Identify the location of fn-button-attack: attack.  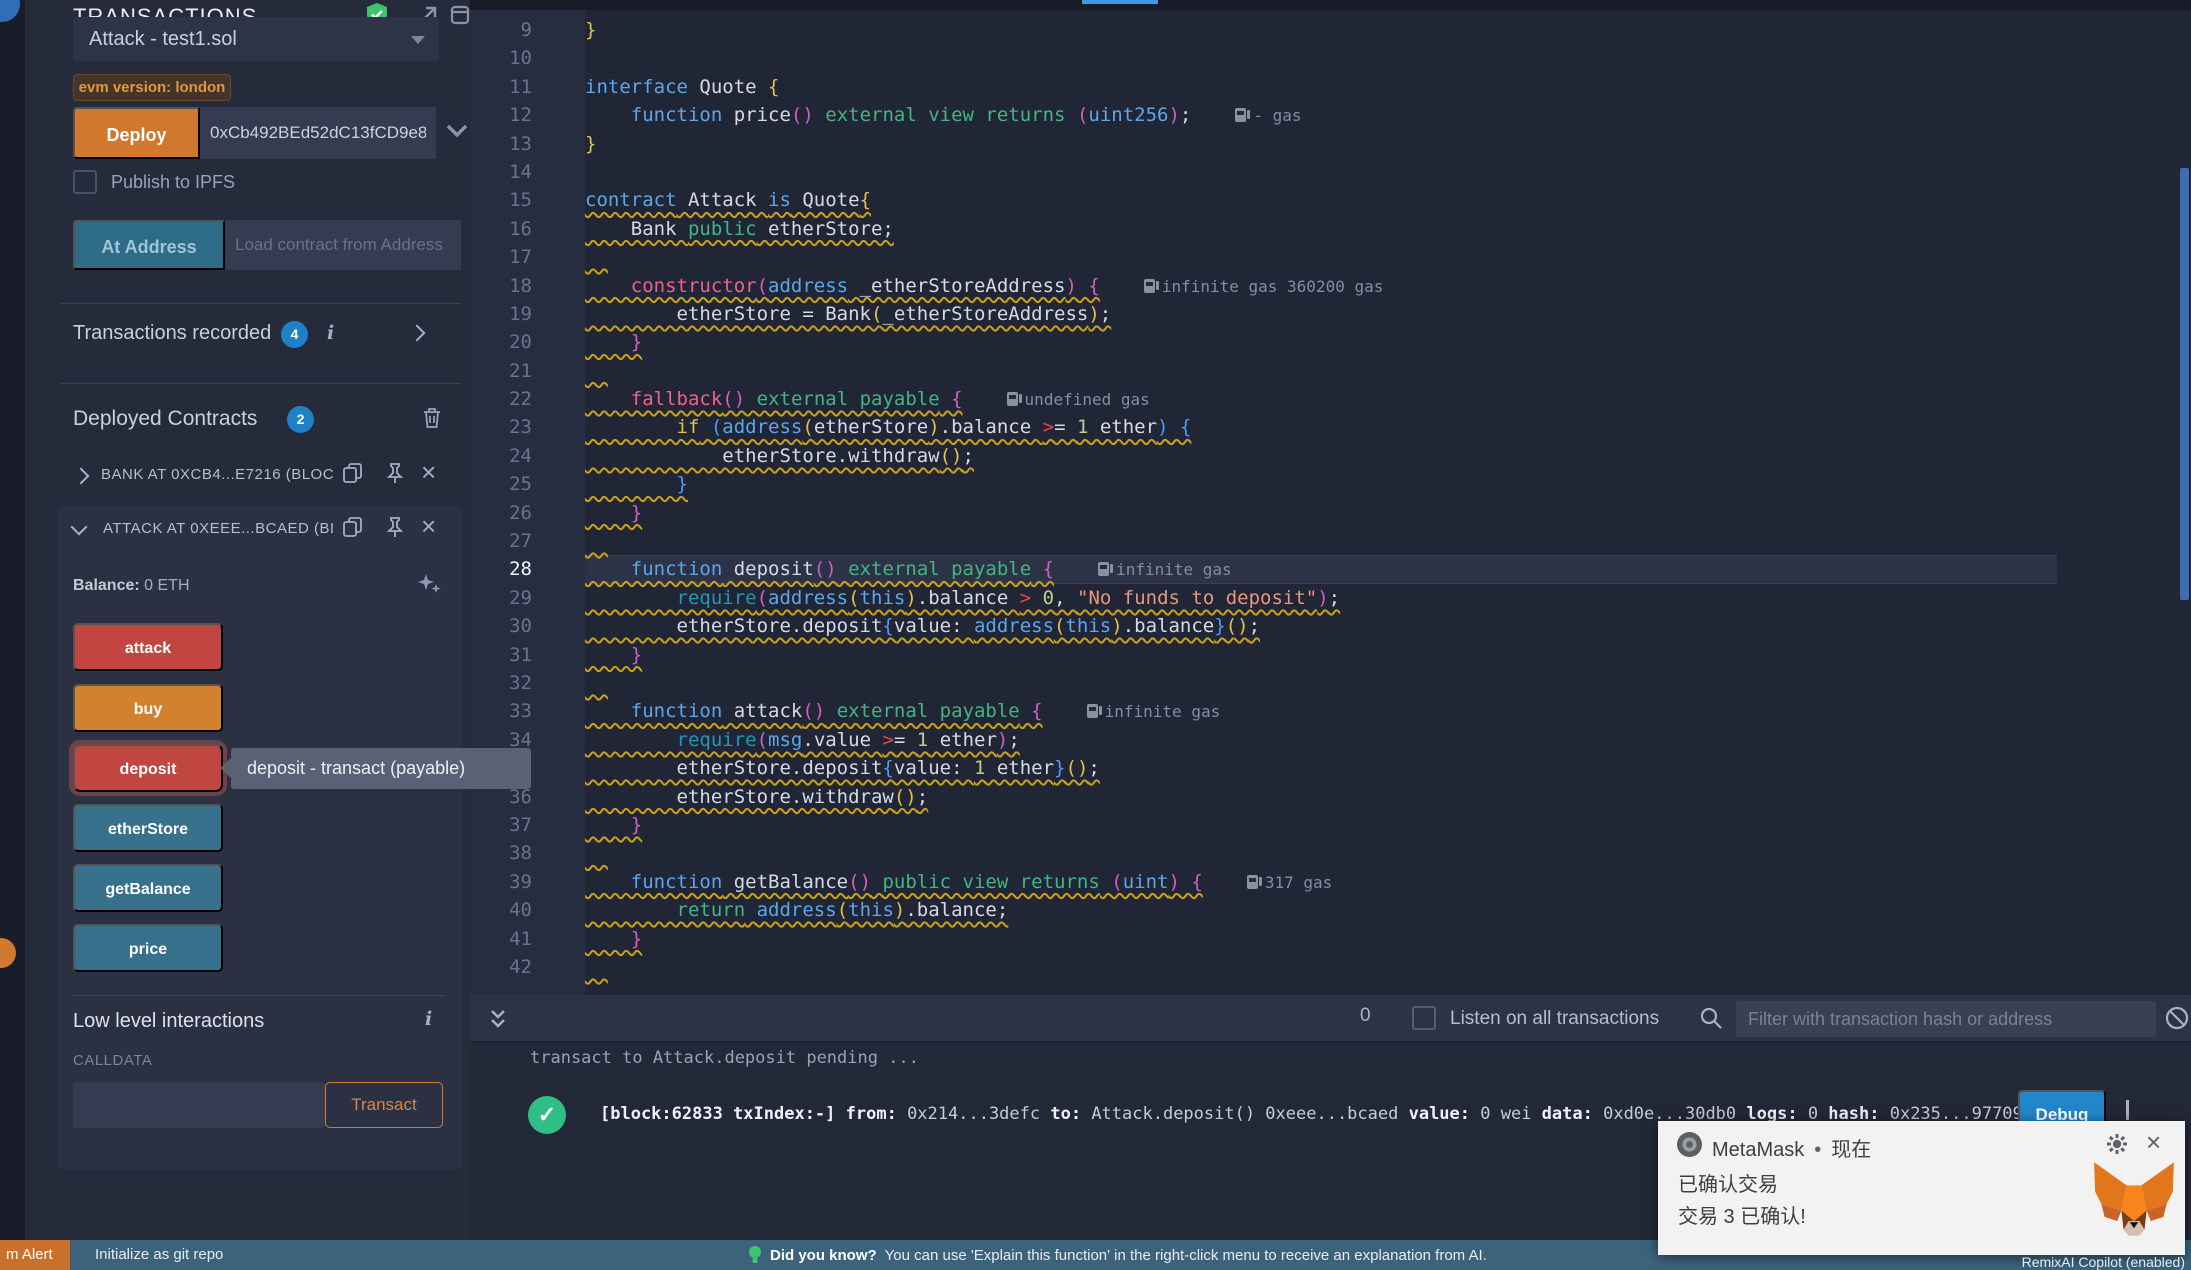
(148, 647).